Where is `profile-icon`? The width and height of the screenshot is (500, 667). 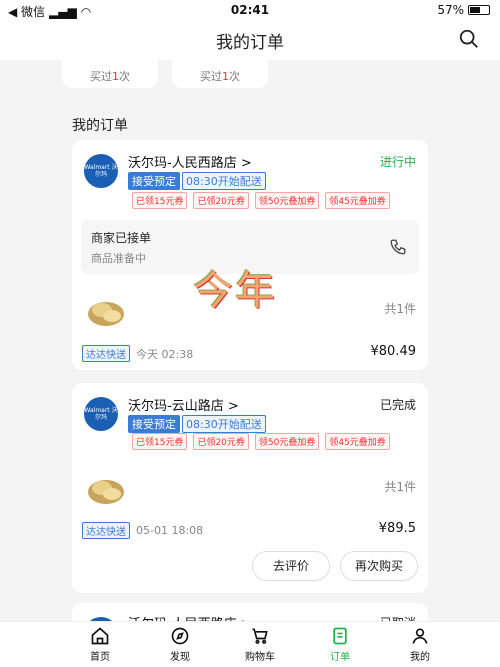 profile-icon is located at coordinates (420, 636).